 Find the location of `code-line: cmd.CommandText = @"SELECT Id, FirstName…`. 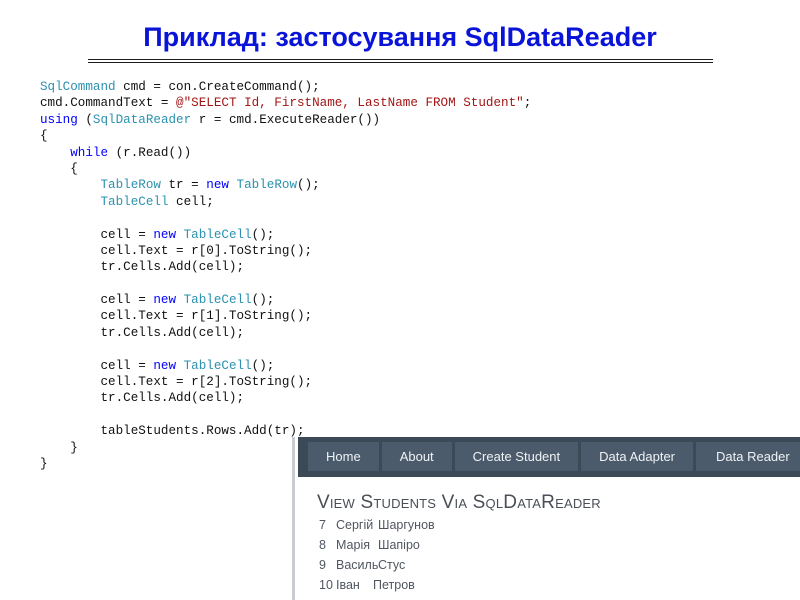

code-line: cmd.CommandText = @"SELECT Id, FirstName… is located at coordinates (286, 103).